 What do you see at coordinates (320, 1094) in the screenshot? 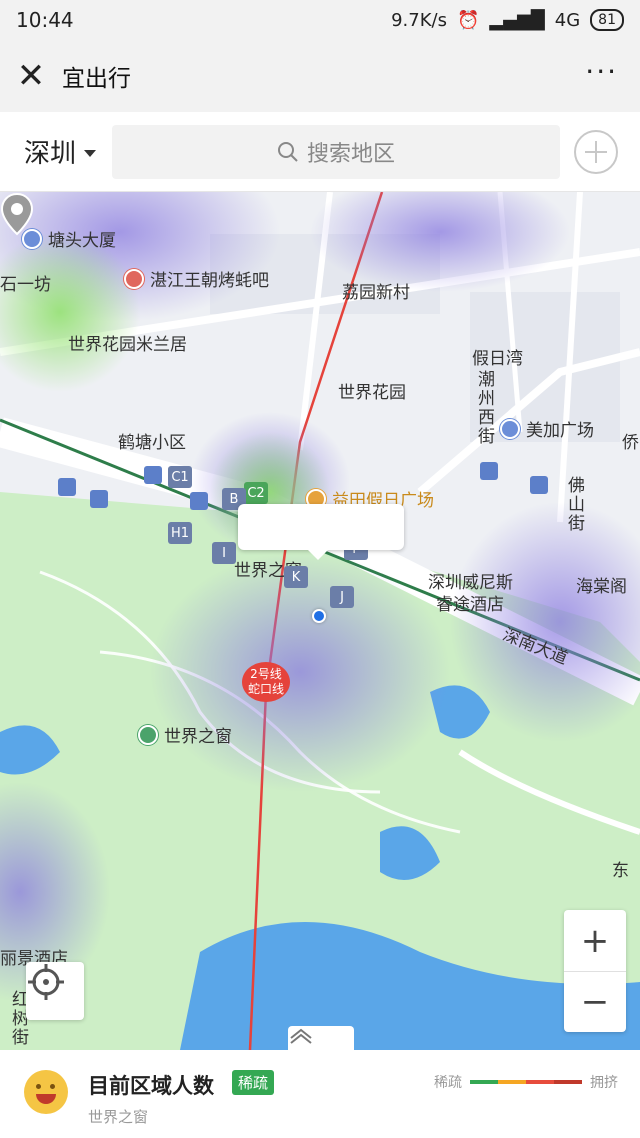
I see `crowd-info-panel: 目前区域人数 稀疏 世界之窗 稀疏 拥挤` at bounding box center [320, 1094].